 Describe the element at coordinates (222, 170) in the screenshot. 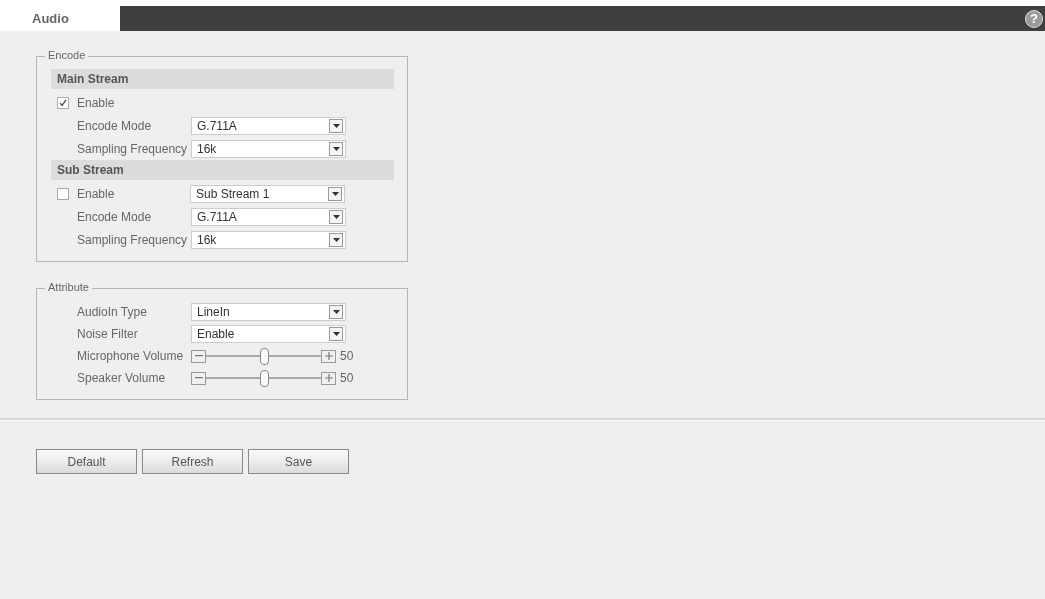

I see `section-header: Sub Stream` at that location.